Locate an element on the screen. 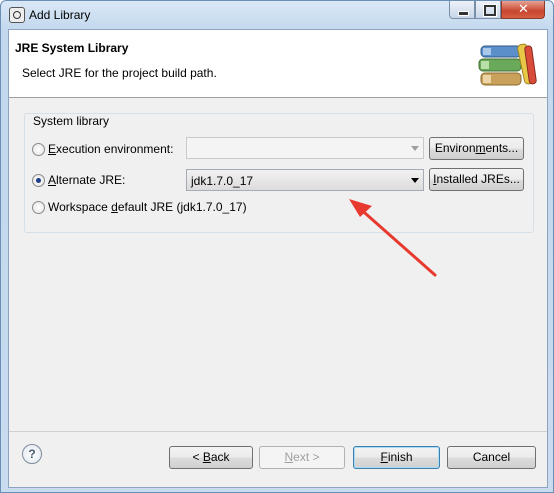 This screenshot has width=554, height=493. maximize-icon is located at coordinates (490, 10).